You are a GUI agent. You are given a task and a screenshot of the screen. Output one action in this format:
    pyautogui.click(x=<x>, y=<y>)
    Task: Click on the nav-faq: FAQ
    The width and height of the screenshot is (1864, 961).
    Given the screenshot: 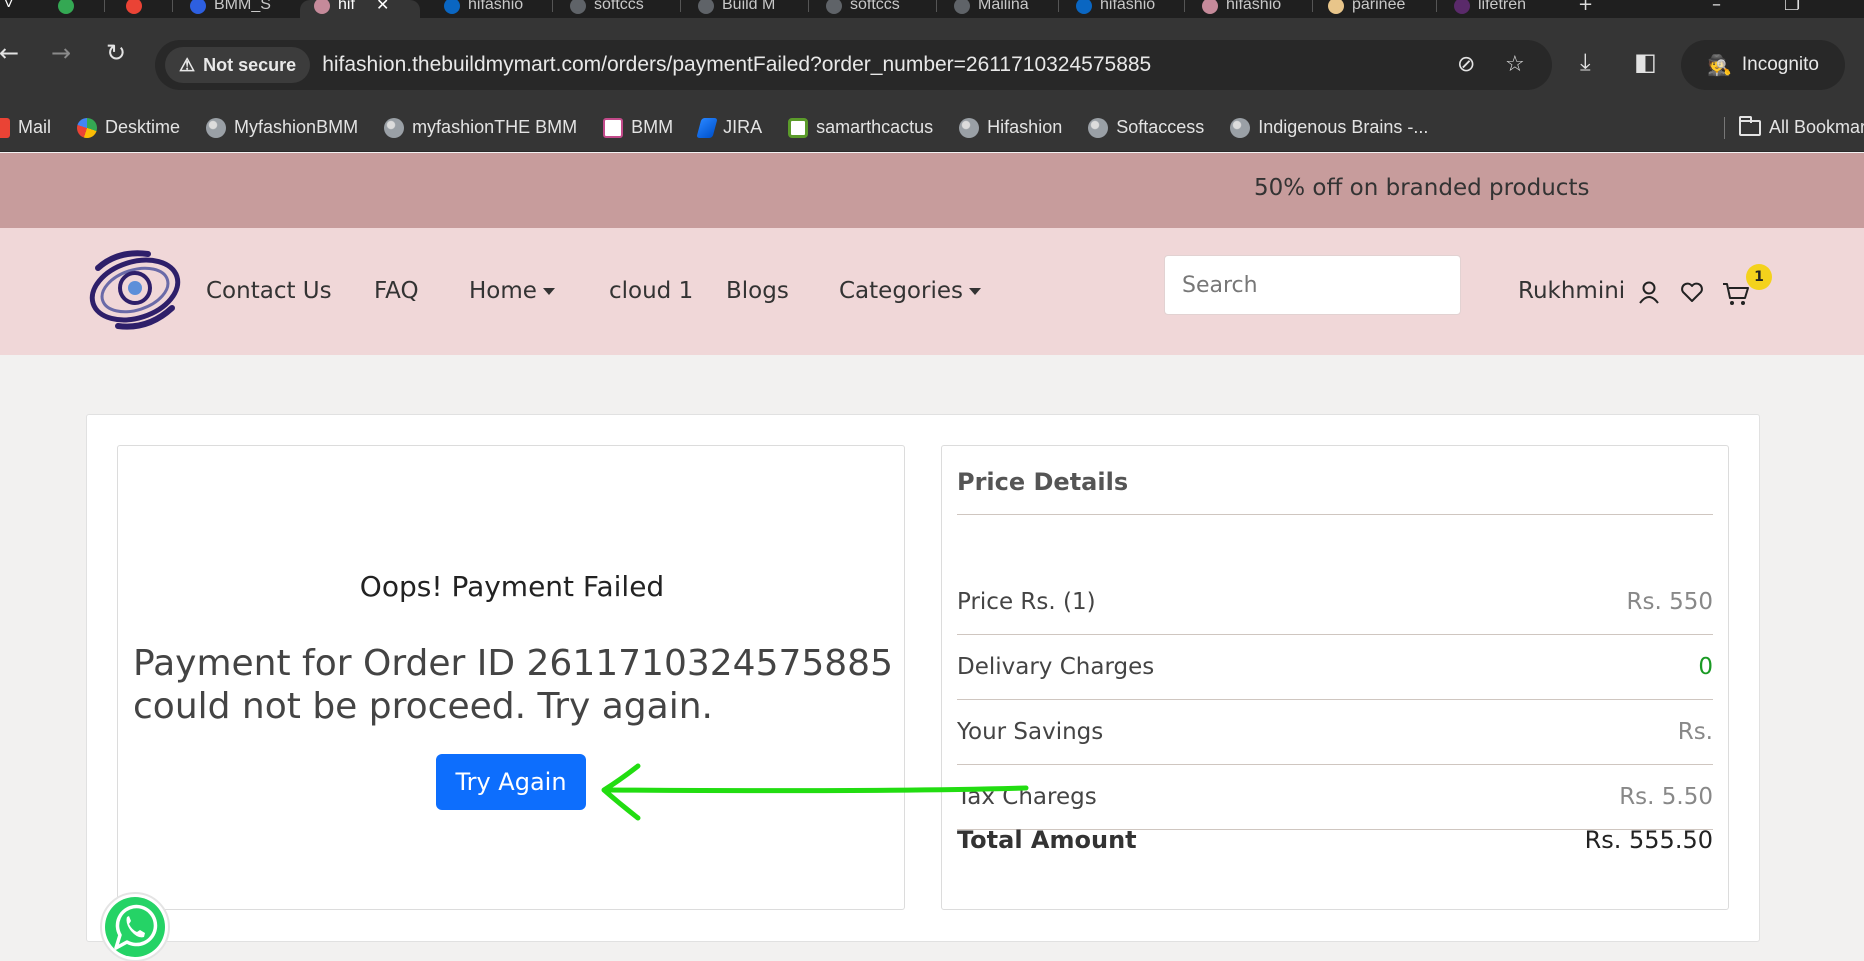 What is the action you would take?
    pyautogui.click(x=396, y=291)
    